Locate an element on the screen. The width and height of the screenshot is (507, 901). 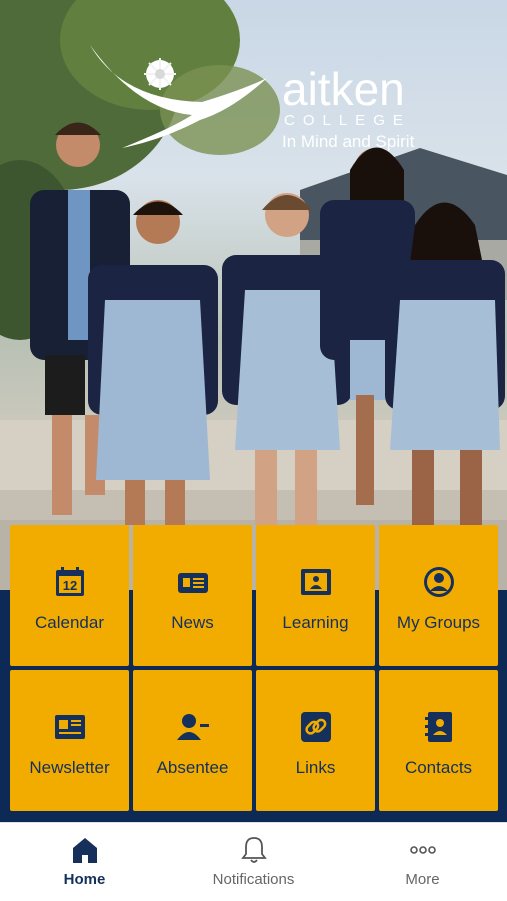
calendar-icon: 12 is located at coordinates (69, 581).